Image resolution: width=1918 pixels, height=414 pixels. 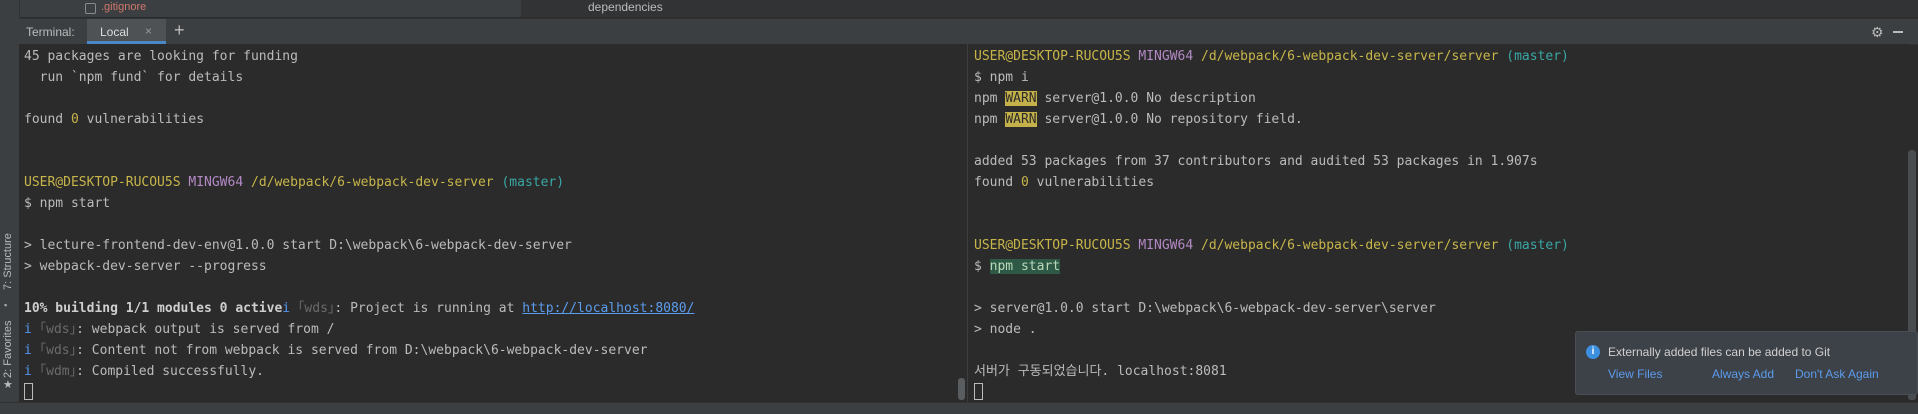 I want to click on favorites-tab-label: 2: Favorites, so click(x=8, y=349).